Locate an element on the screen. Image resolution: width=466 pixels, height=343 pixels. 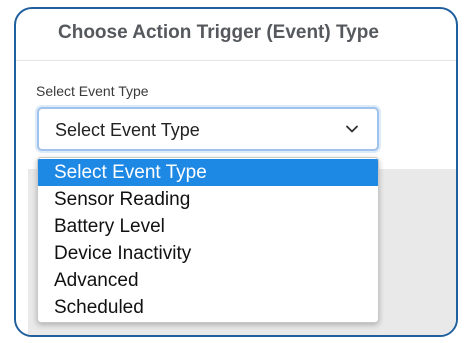
dialog-title: Choose Action Trigger (Event) Type is located at coordinates (218, 32).